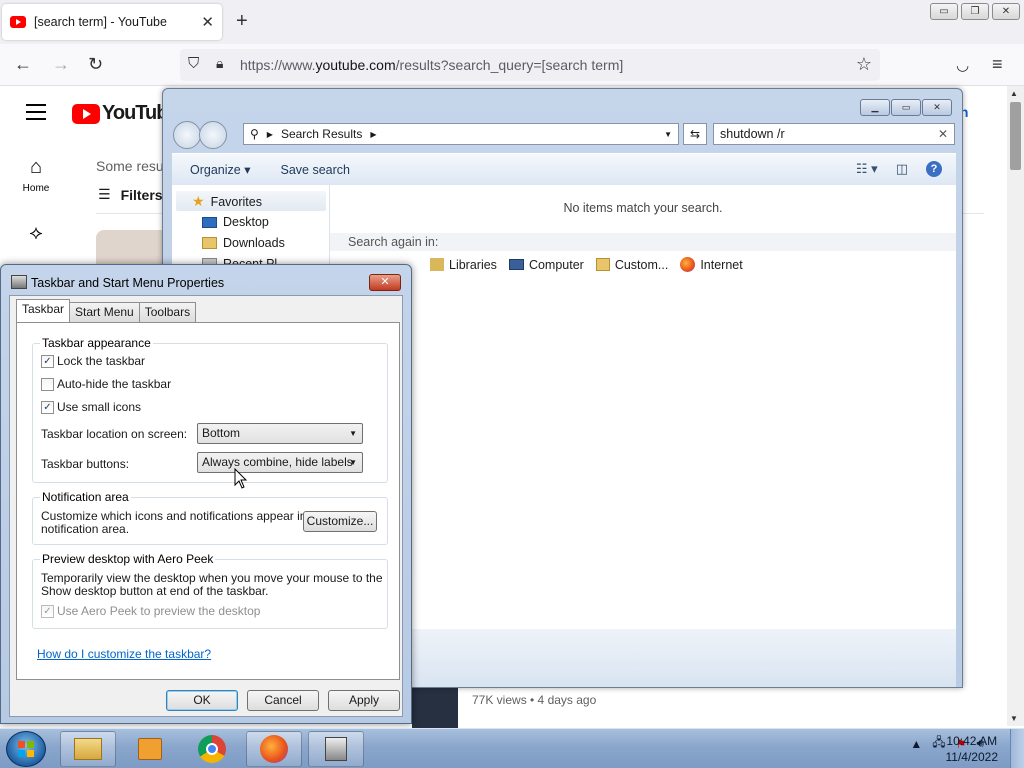 The image size is (1024, 768). I want to click on url-host: youtube.com, so click(355, 65).